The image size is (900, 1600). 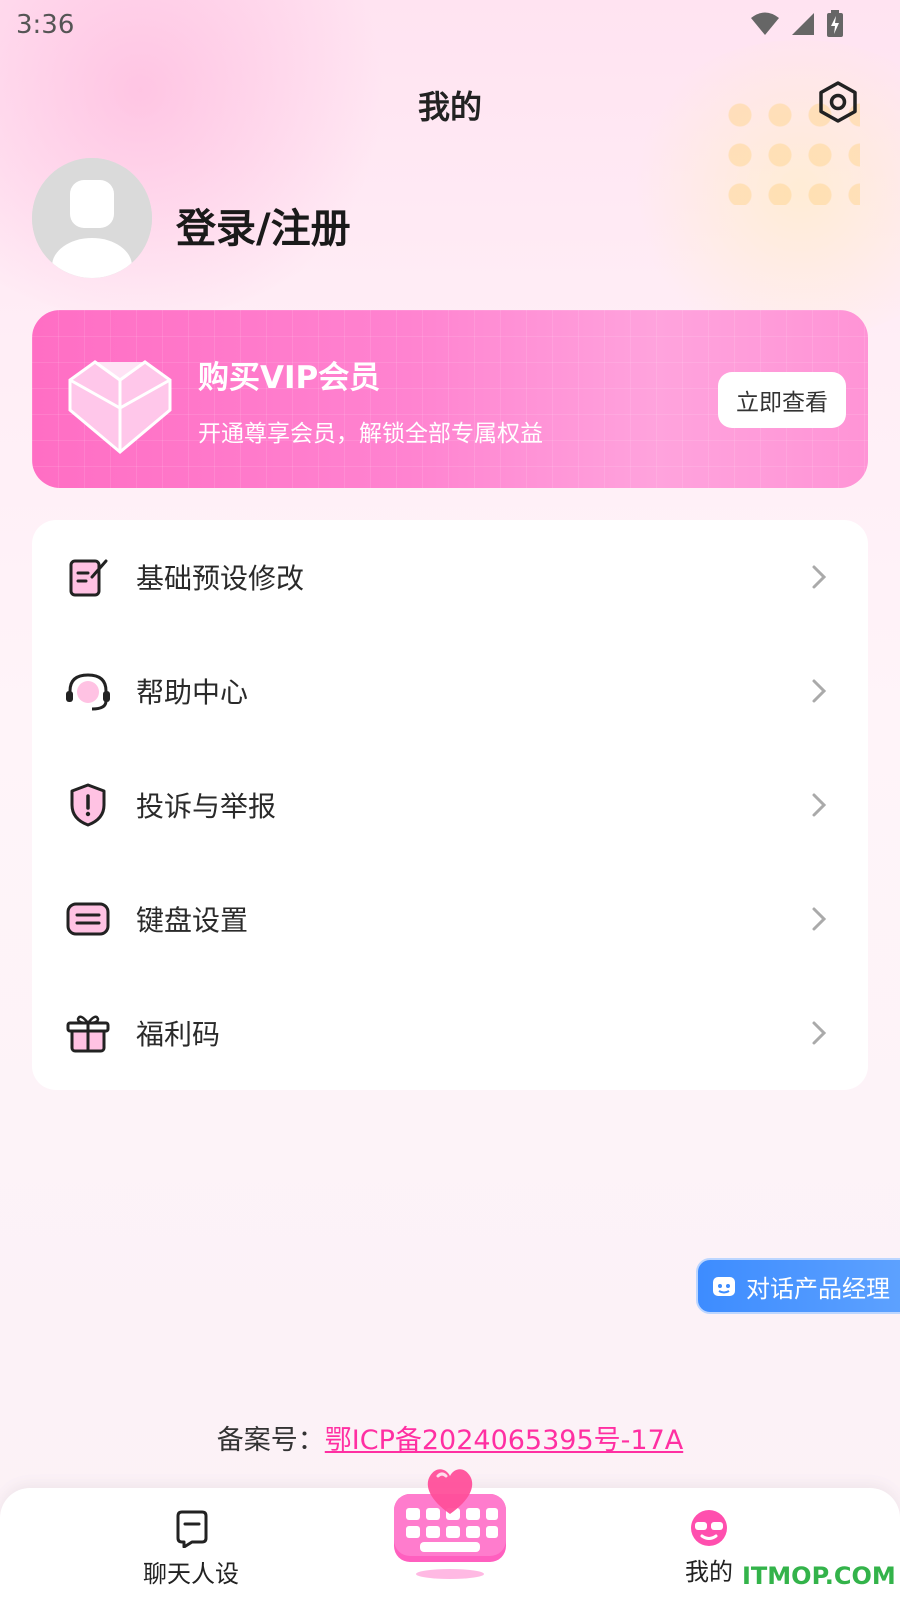 I want to click on menu-item-welfare-code: 福利码, so click(x=450, y=1033).